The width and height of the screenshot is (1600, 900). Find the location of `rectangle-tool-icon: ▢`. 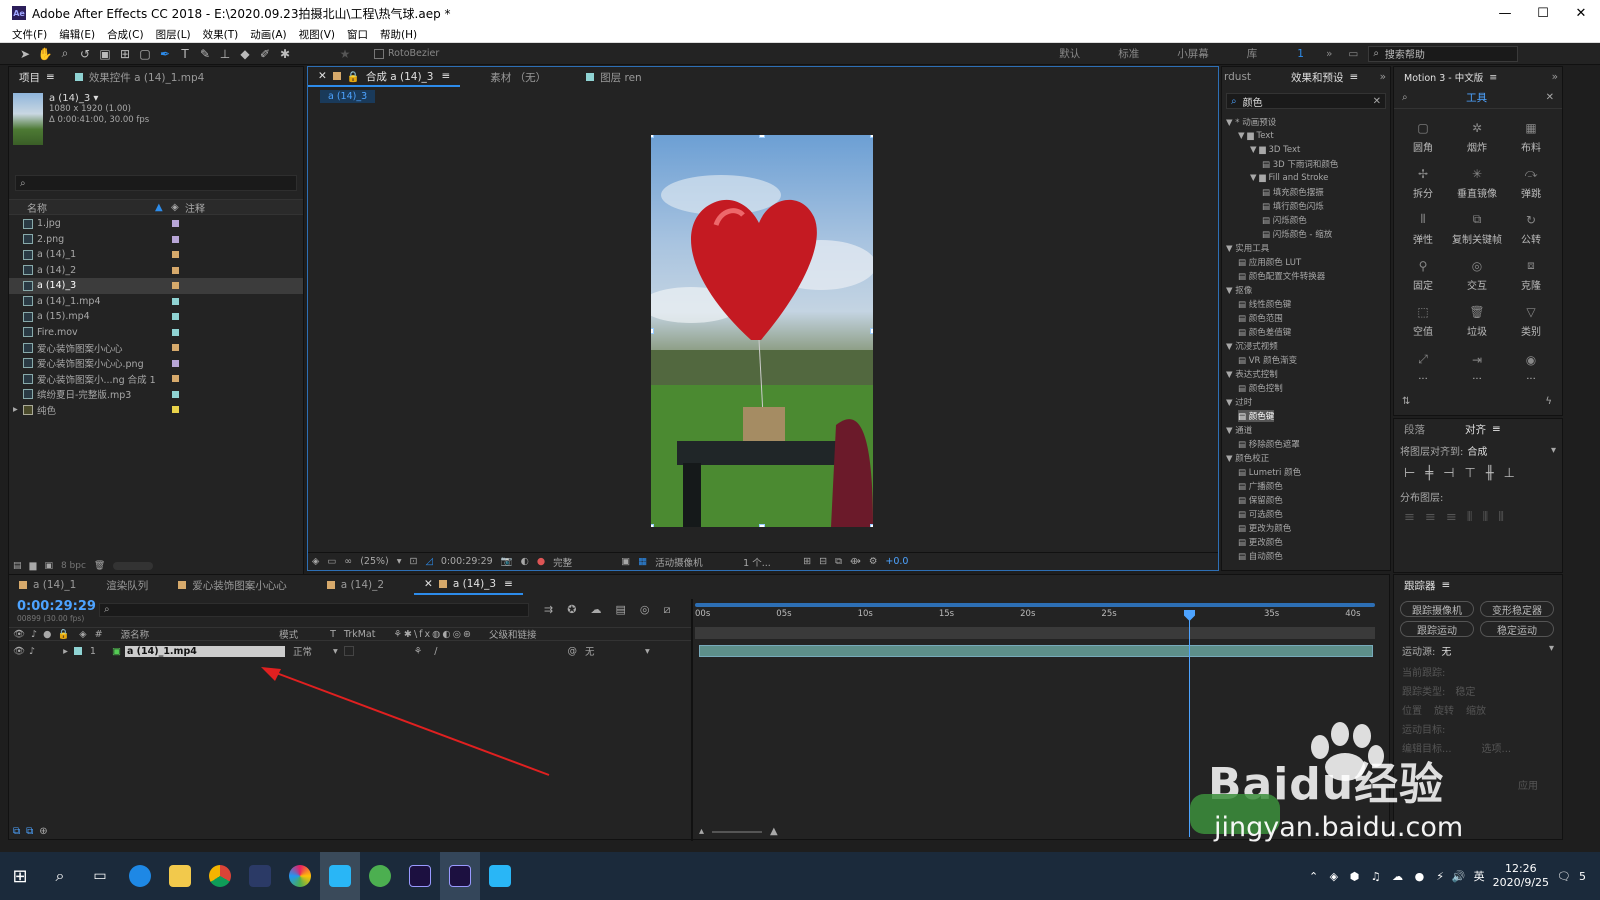

rectangle-tool-icon: ▢ is located at coordinates (145, 54).